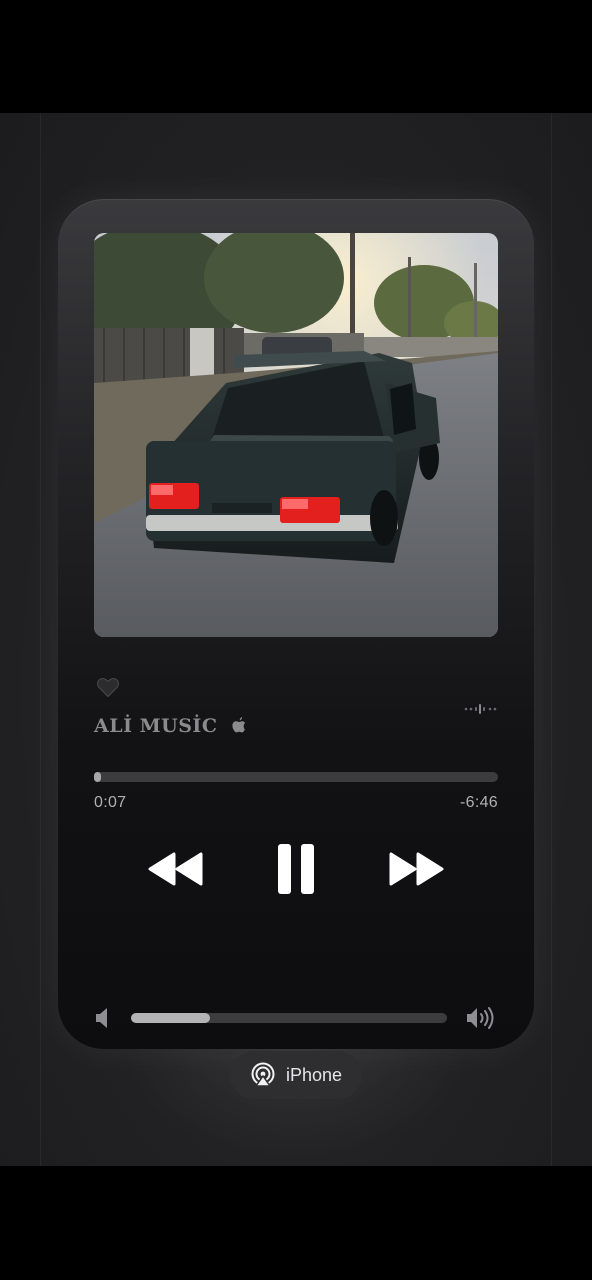 The width and height of the screenshot is (592, 1280). Describe the element at coordinates (289, 1018) in the screenshot. I see `volume-slider` at that location.